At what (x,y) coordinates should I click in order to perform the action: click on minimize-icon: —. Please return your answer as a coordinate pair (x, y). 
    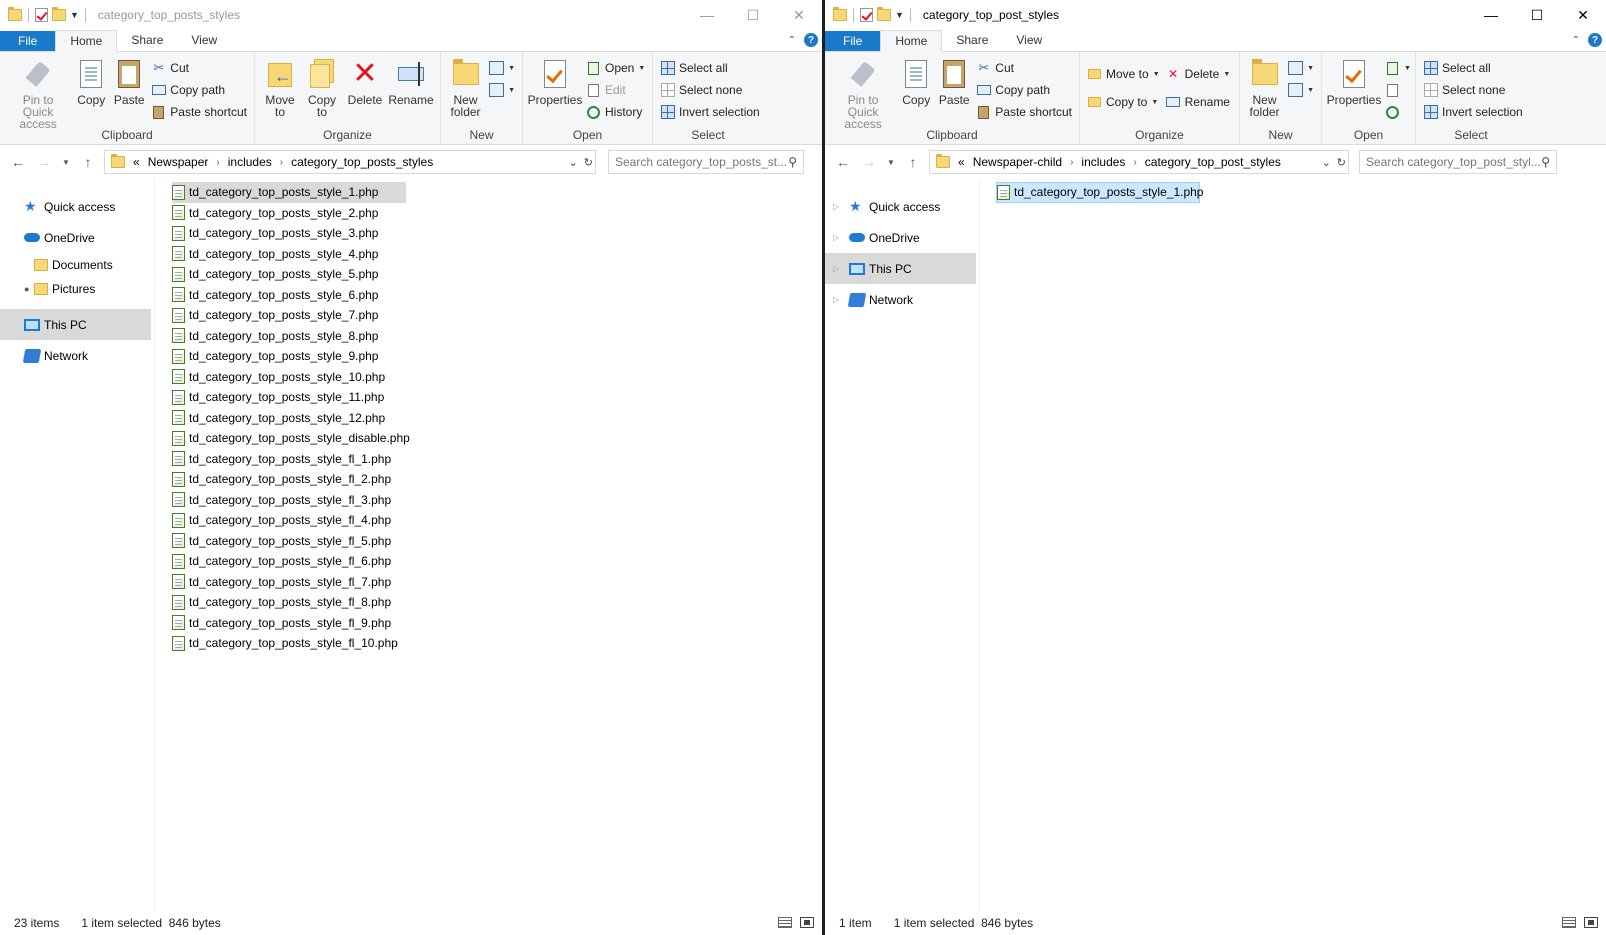
    Looking at the image, I should click on (1491, 15).